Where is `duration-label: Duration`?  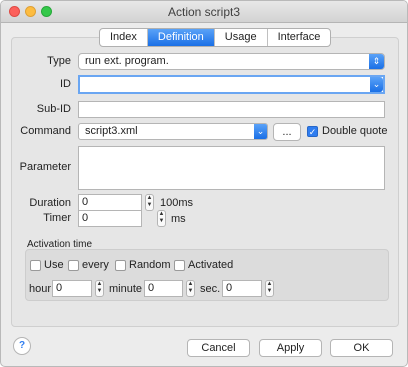 duration-label: Duration is located at coordinates (50, 203).